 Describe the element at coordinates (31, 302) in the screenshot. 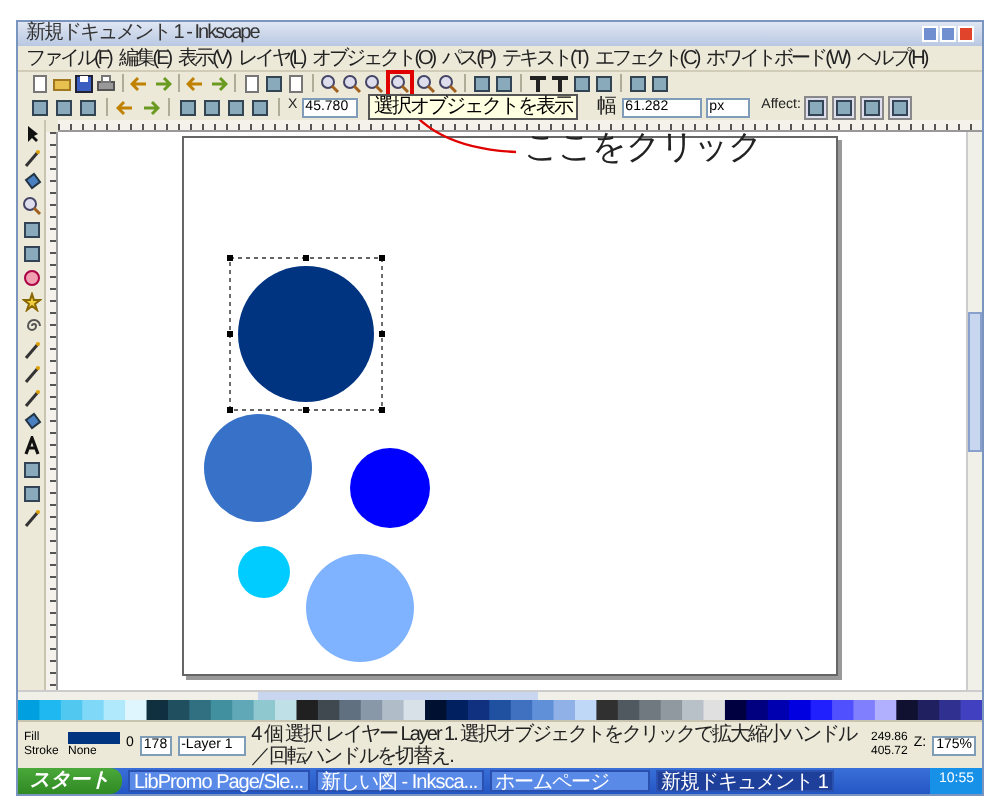

I see `star-icon` at that location.